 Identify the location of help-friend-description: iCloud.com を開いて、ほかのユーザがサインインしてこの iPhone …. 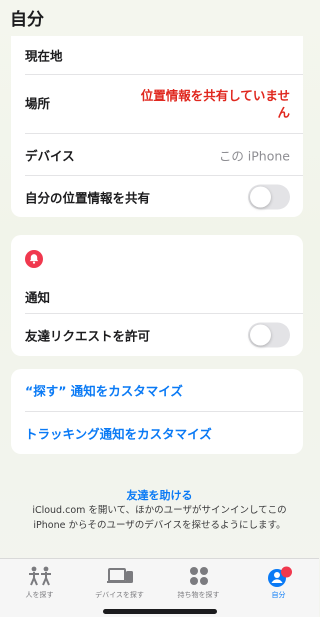
(159, 518).